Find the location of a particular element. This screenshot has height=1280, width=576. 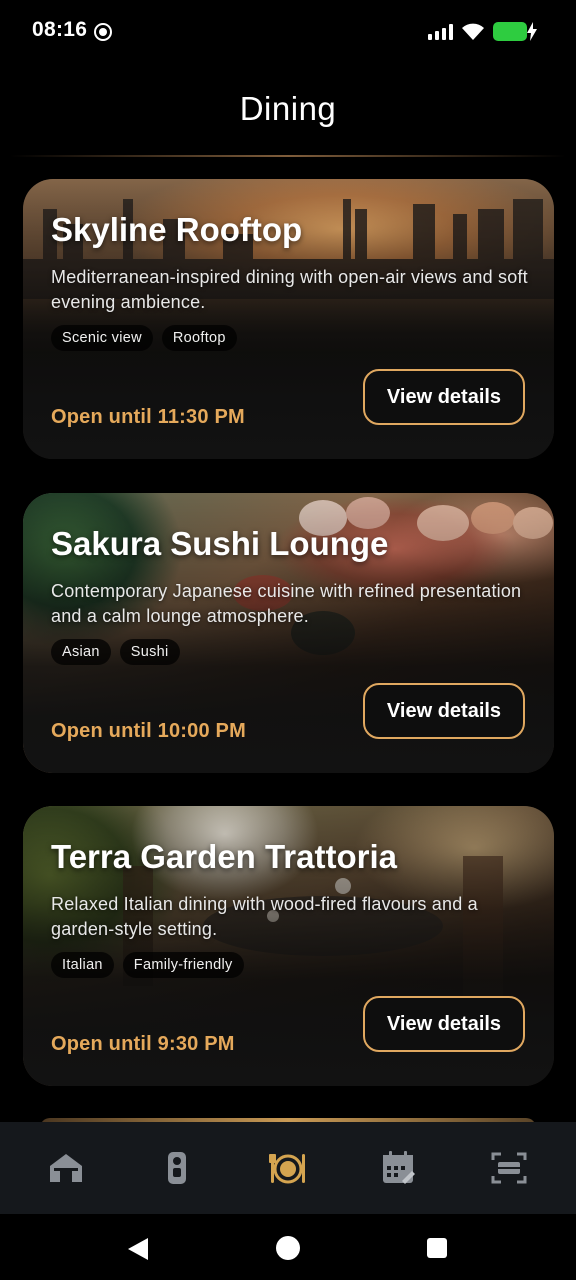

restaurant-name: Terra Garden Trattoria is located at coordinates (224, 856).